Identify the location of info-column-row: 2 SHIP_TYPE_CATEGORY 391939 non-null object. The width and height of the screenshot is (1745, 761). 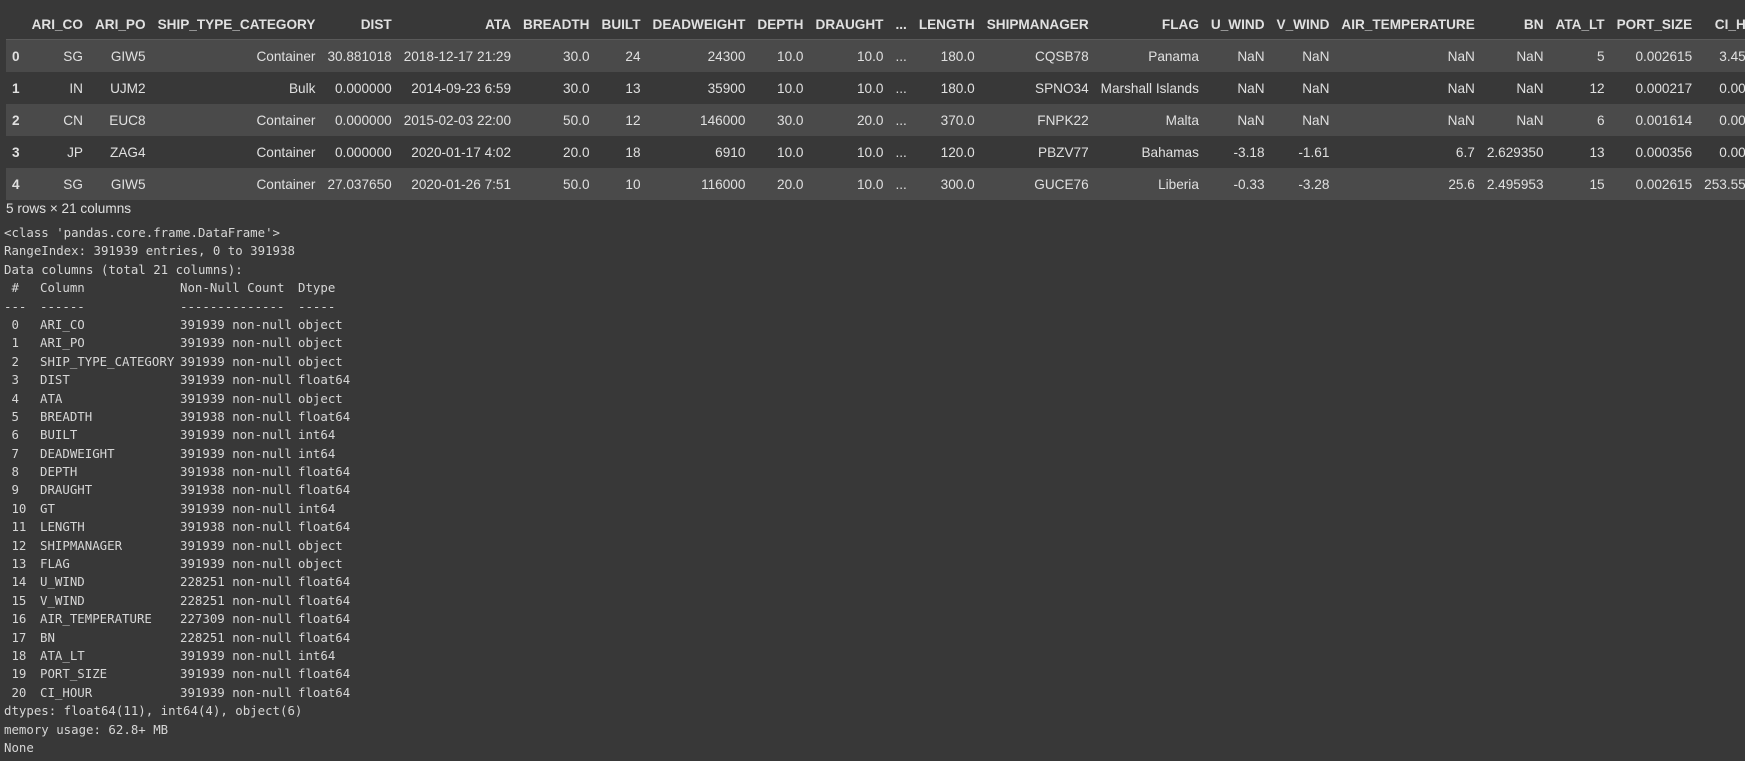
(173, 361).